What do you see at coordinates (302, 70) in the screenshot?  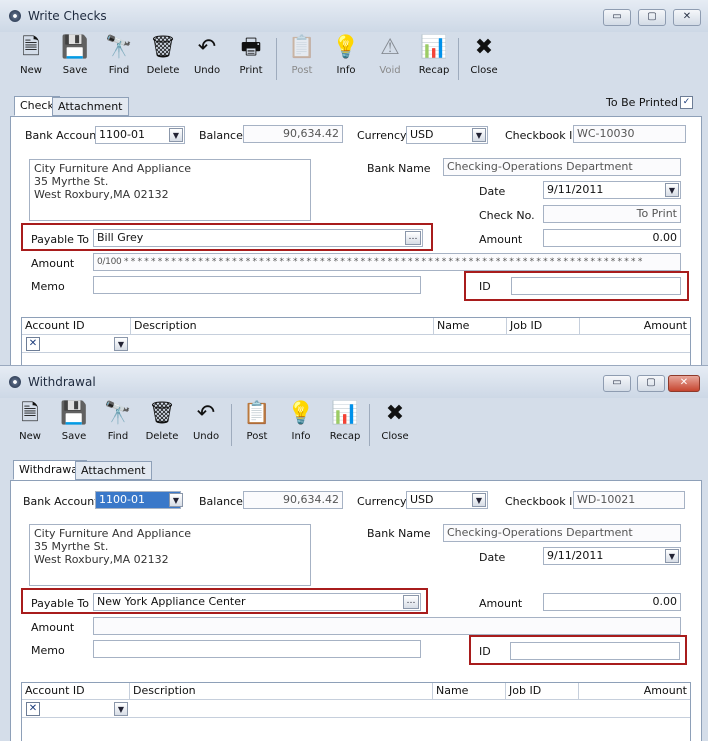 I see `toolbar-button-label: Post` at bounding box center [302, 70].